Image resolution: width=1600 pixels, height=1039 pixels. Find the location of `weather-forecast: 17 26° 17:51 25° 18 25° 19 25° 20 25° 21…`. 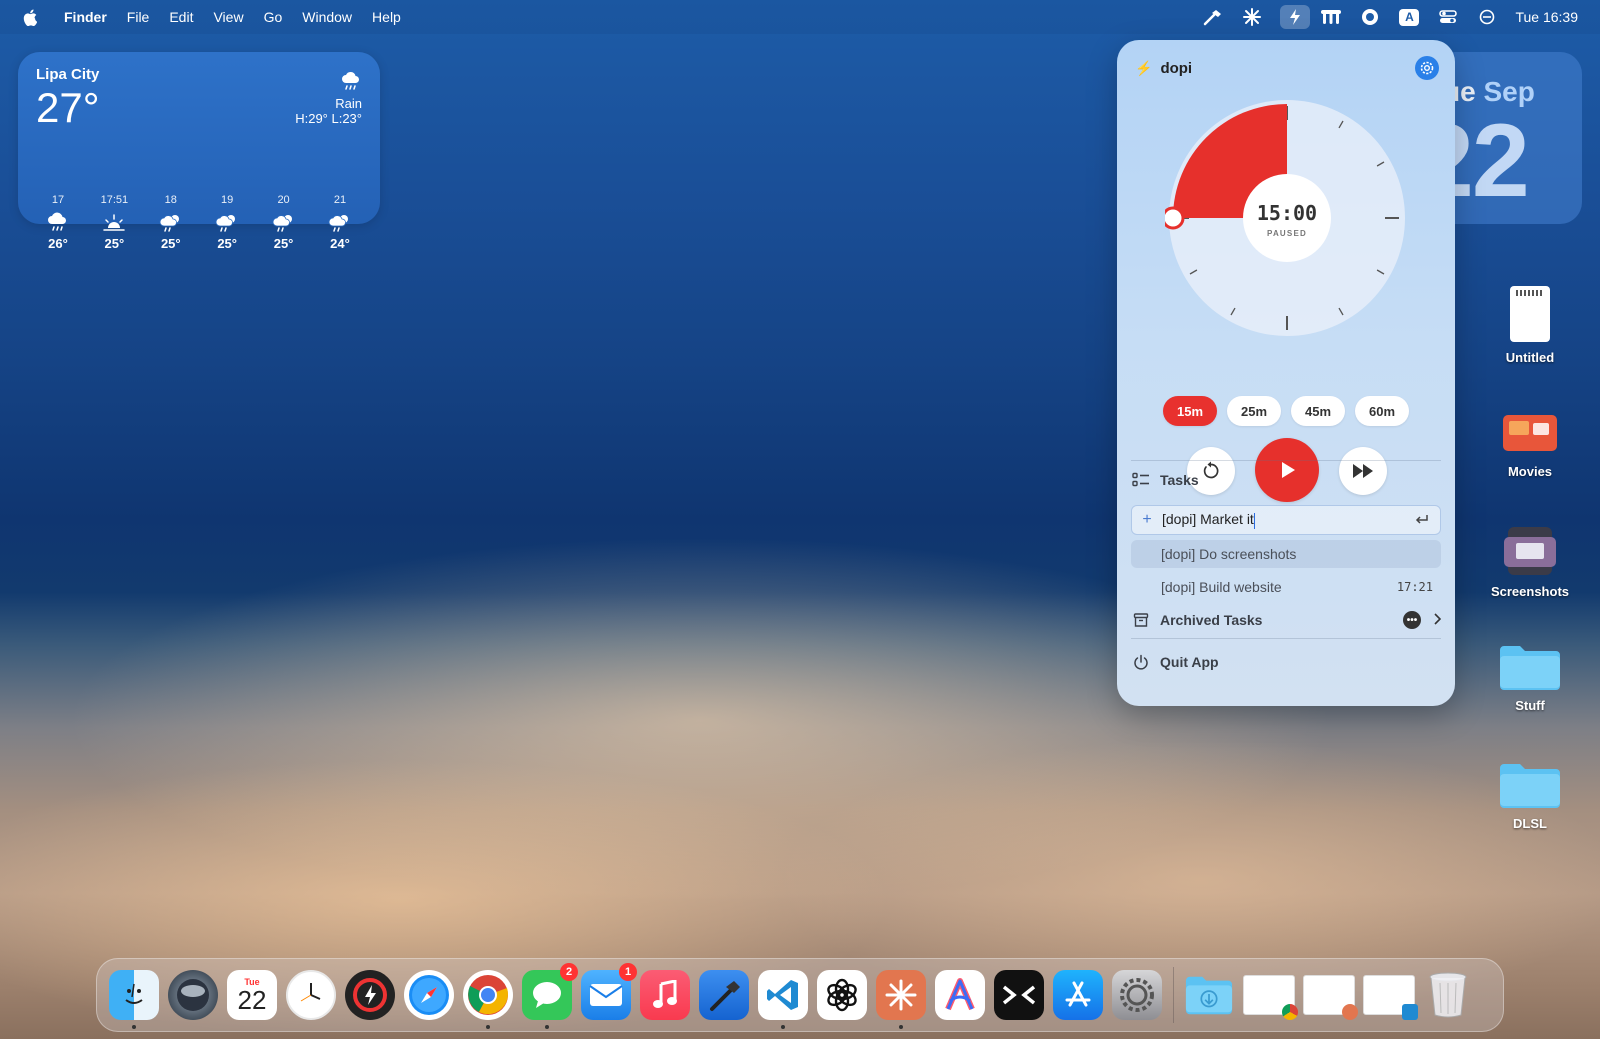

weather-forecast: 17 26° 17:51 25° 18 25° 19 25° 20 25° 21… is located at coordinates (199, 222).